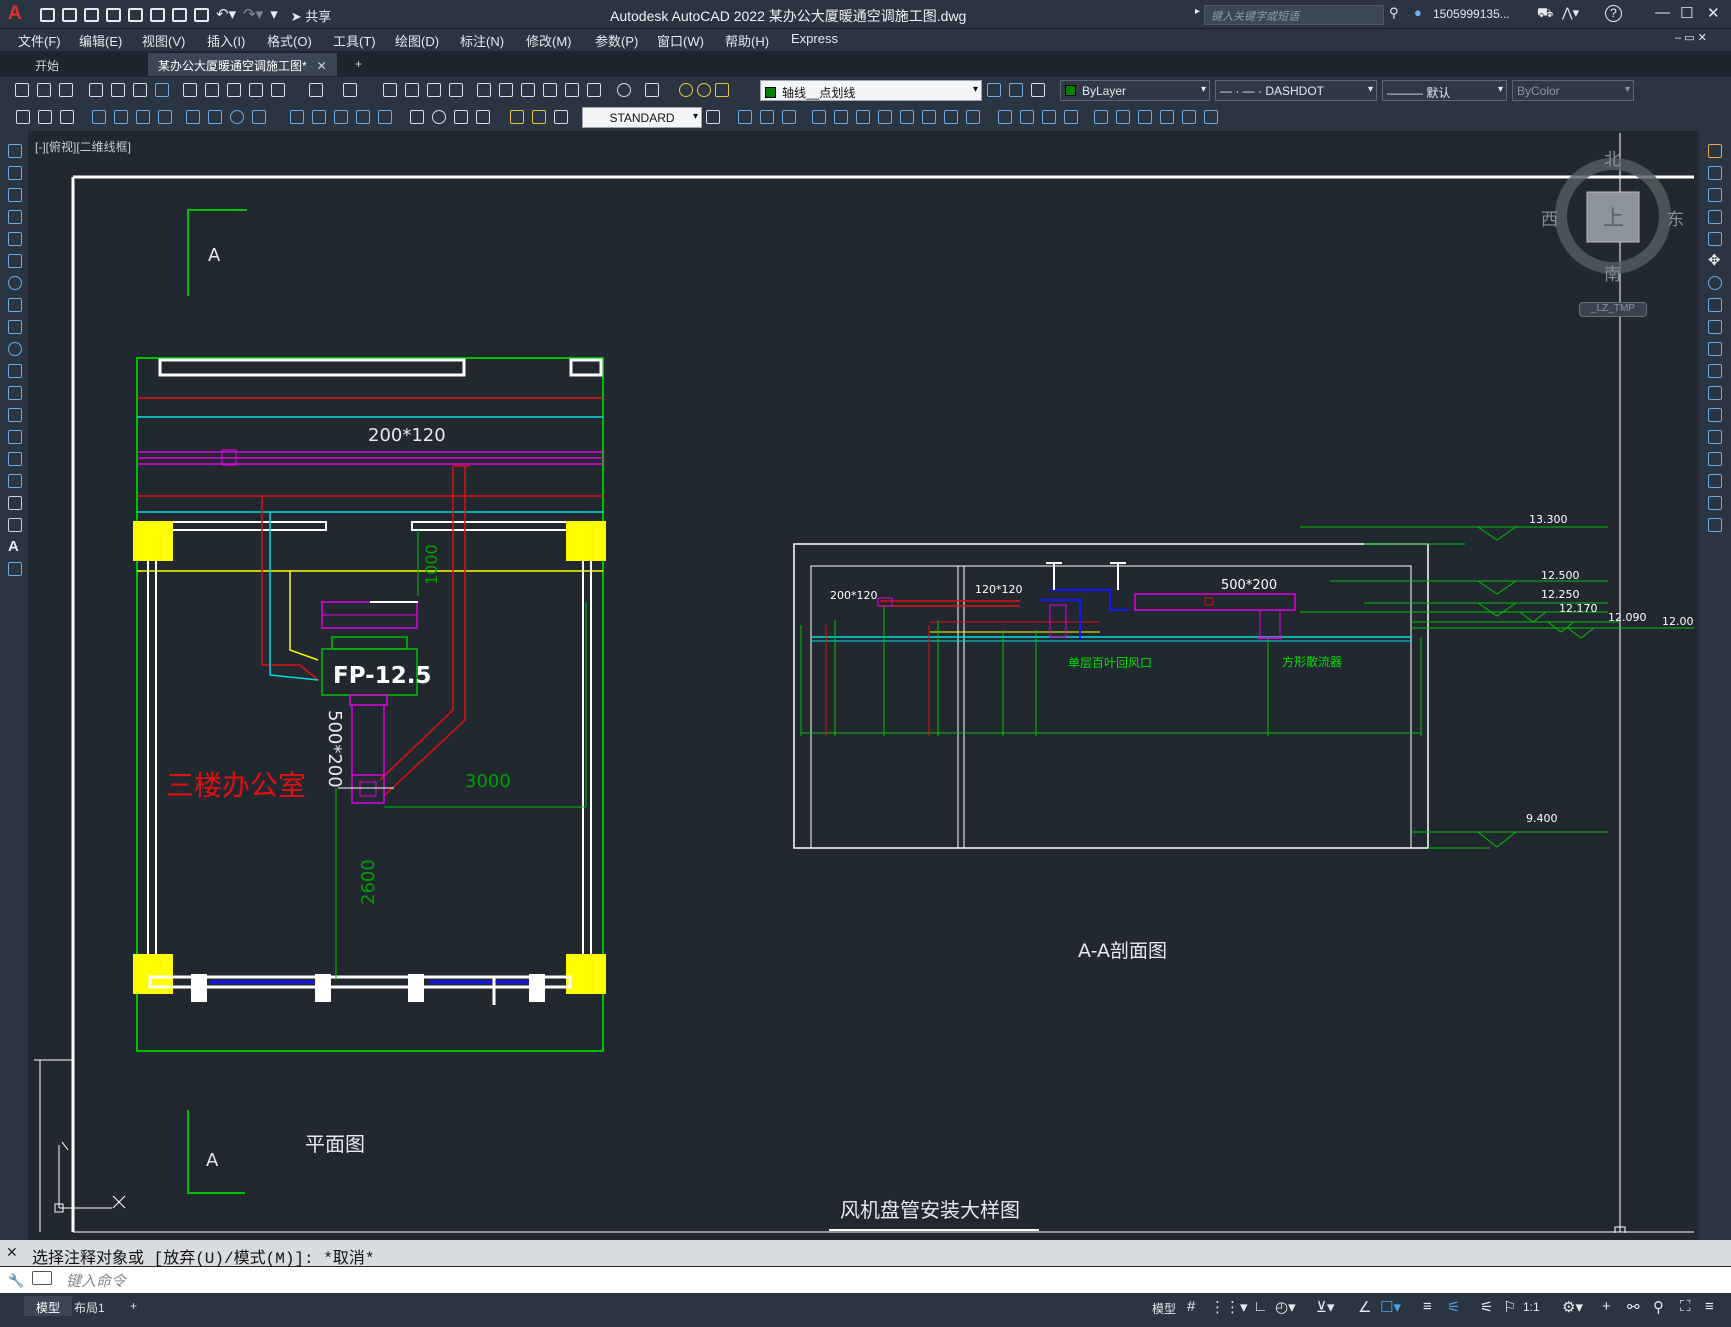 The image size is (1731, 1327). Describe the element at coordinates (215, 117) in the screenshot. I see `jogged-dim-icon` at that location.